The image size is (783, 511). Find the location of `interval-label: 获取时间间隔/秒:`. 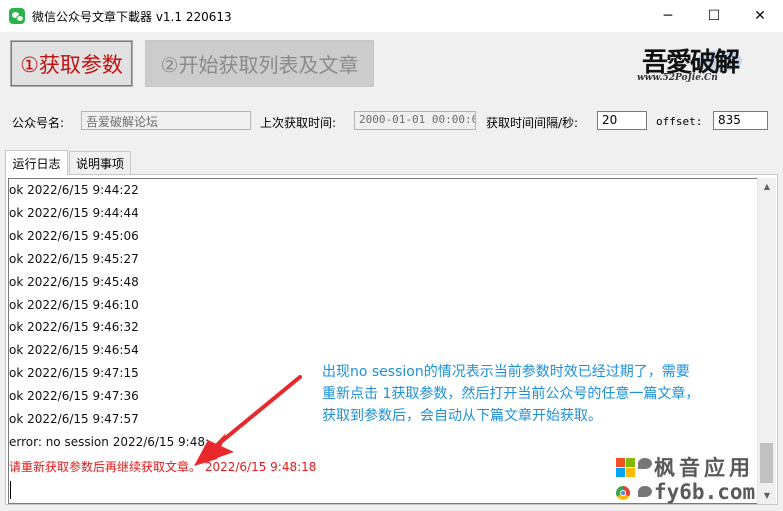

interval-label: 获取时间间隔/秒: is located at coordinates (532, 123).